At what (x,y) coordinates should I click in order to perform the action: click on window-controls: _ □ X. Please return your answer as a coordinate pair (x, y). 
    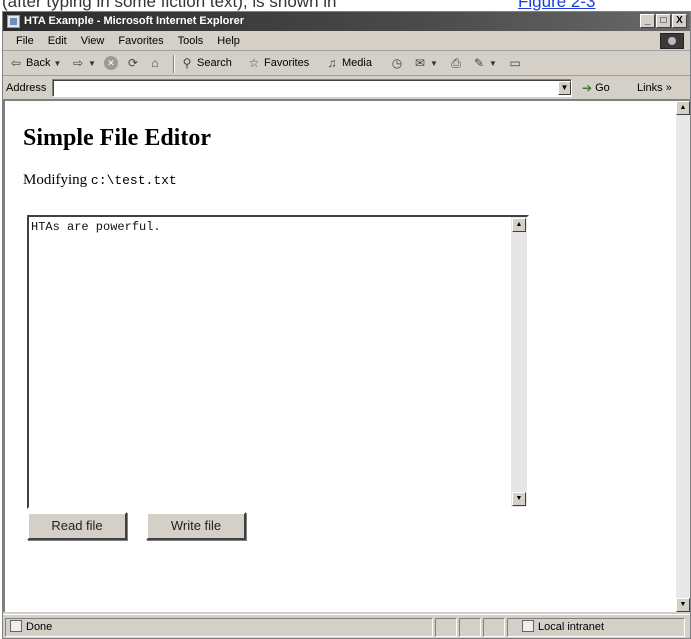
    Looking at the image, I should click on (663, 21).